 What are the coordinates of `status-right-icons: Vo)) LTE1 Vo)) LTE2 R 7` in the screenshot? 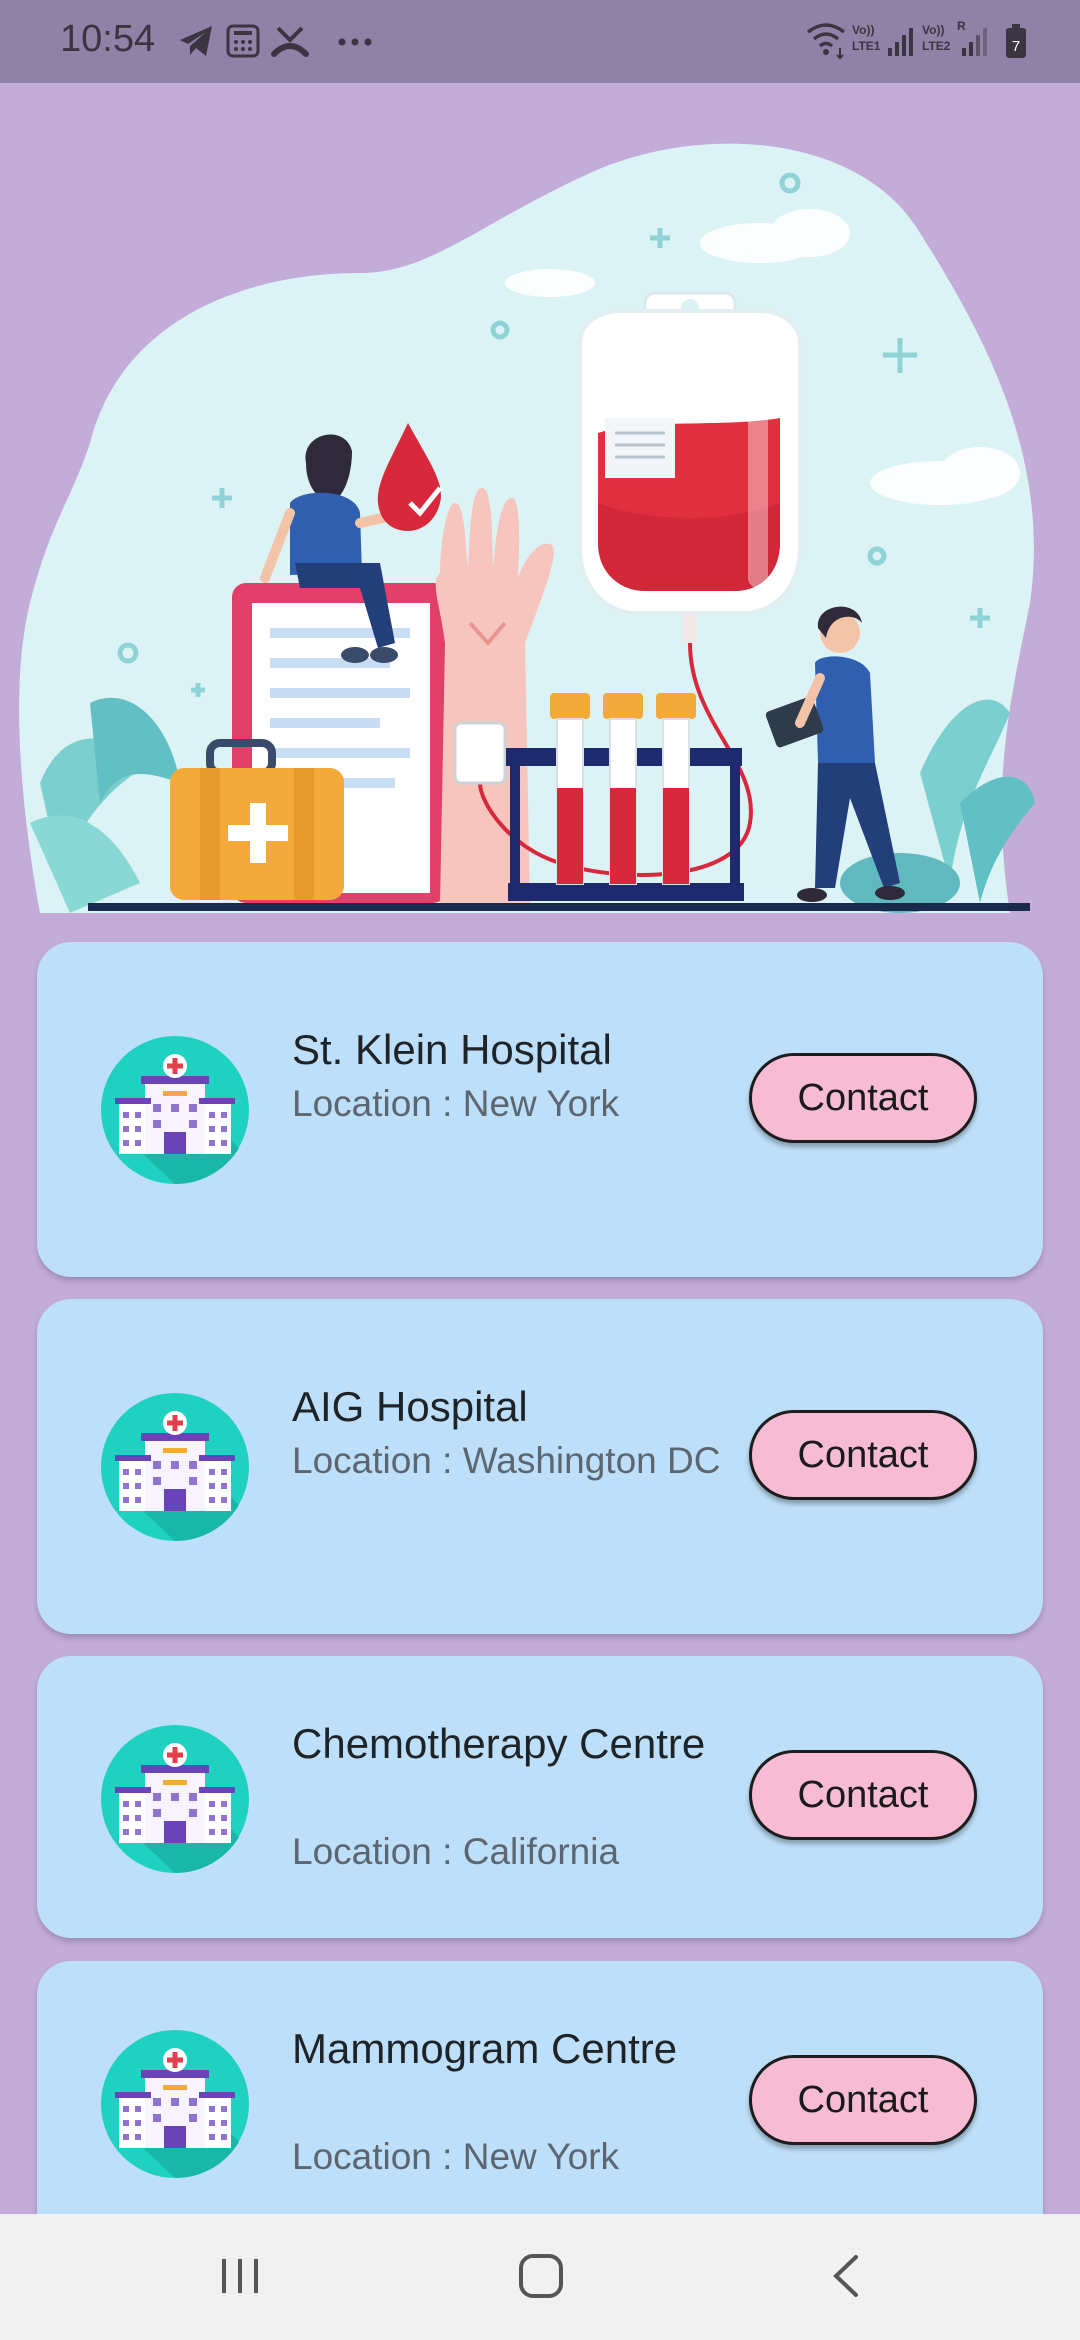 It's located at (916, 39).